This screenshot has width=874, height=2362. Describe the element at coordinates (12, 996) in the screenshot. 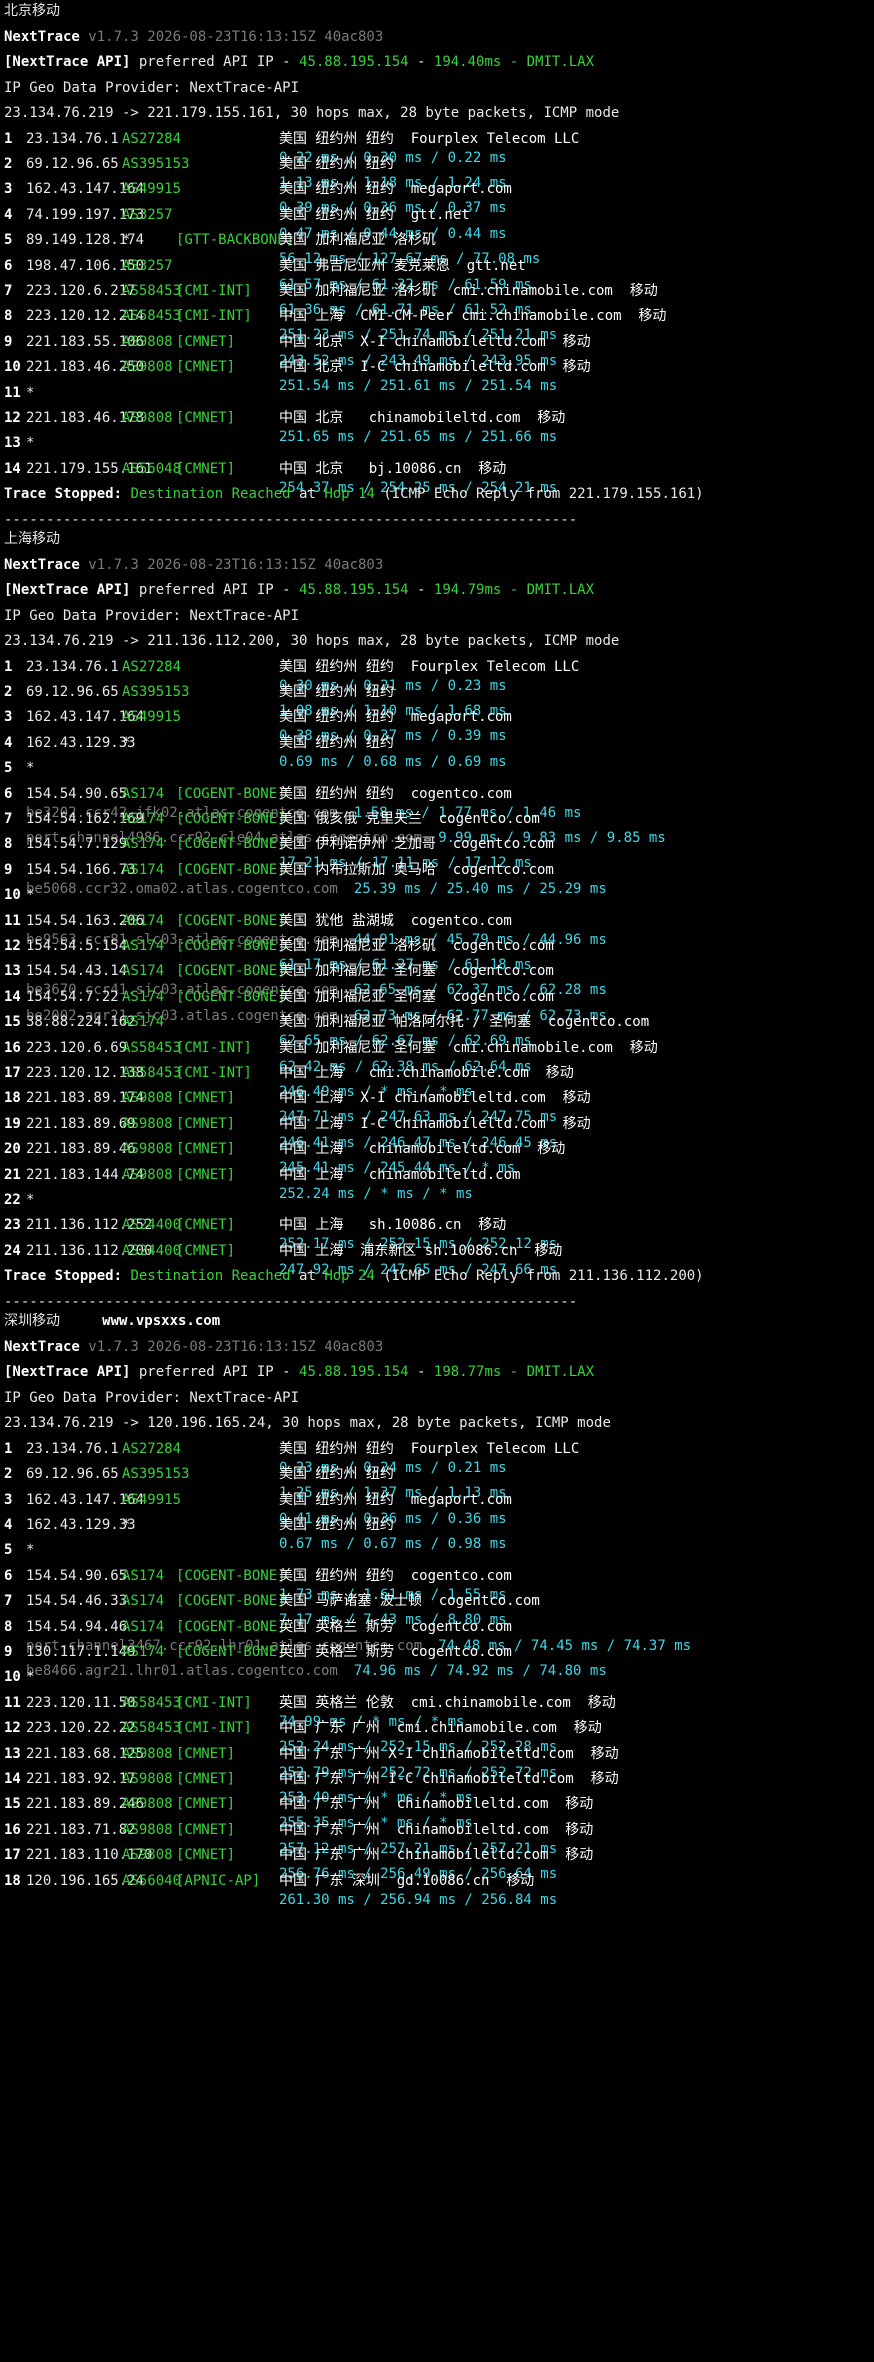

I see `hop-number: 14` at that location.